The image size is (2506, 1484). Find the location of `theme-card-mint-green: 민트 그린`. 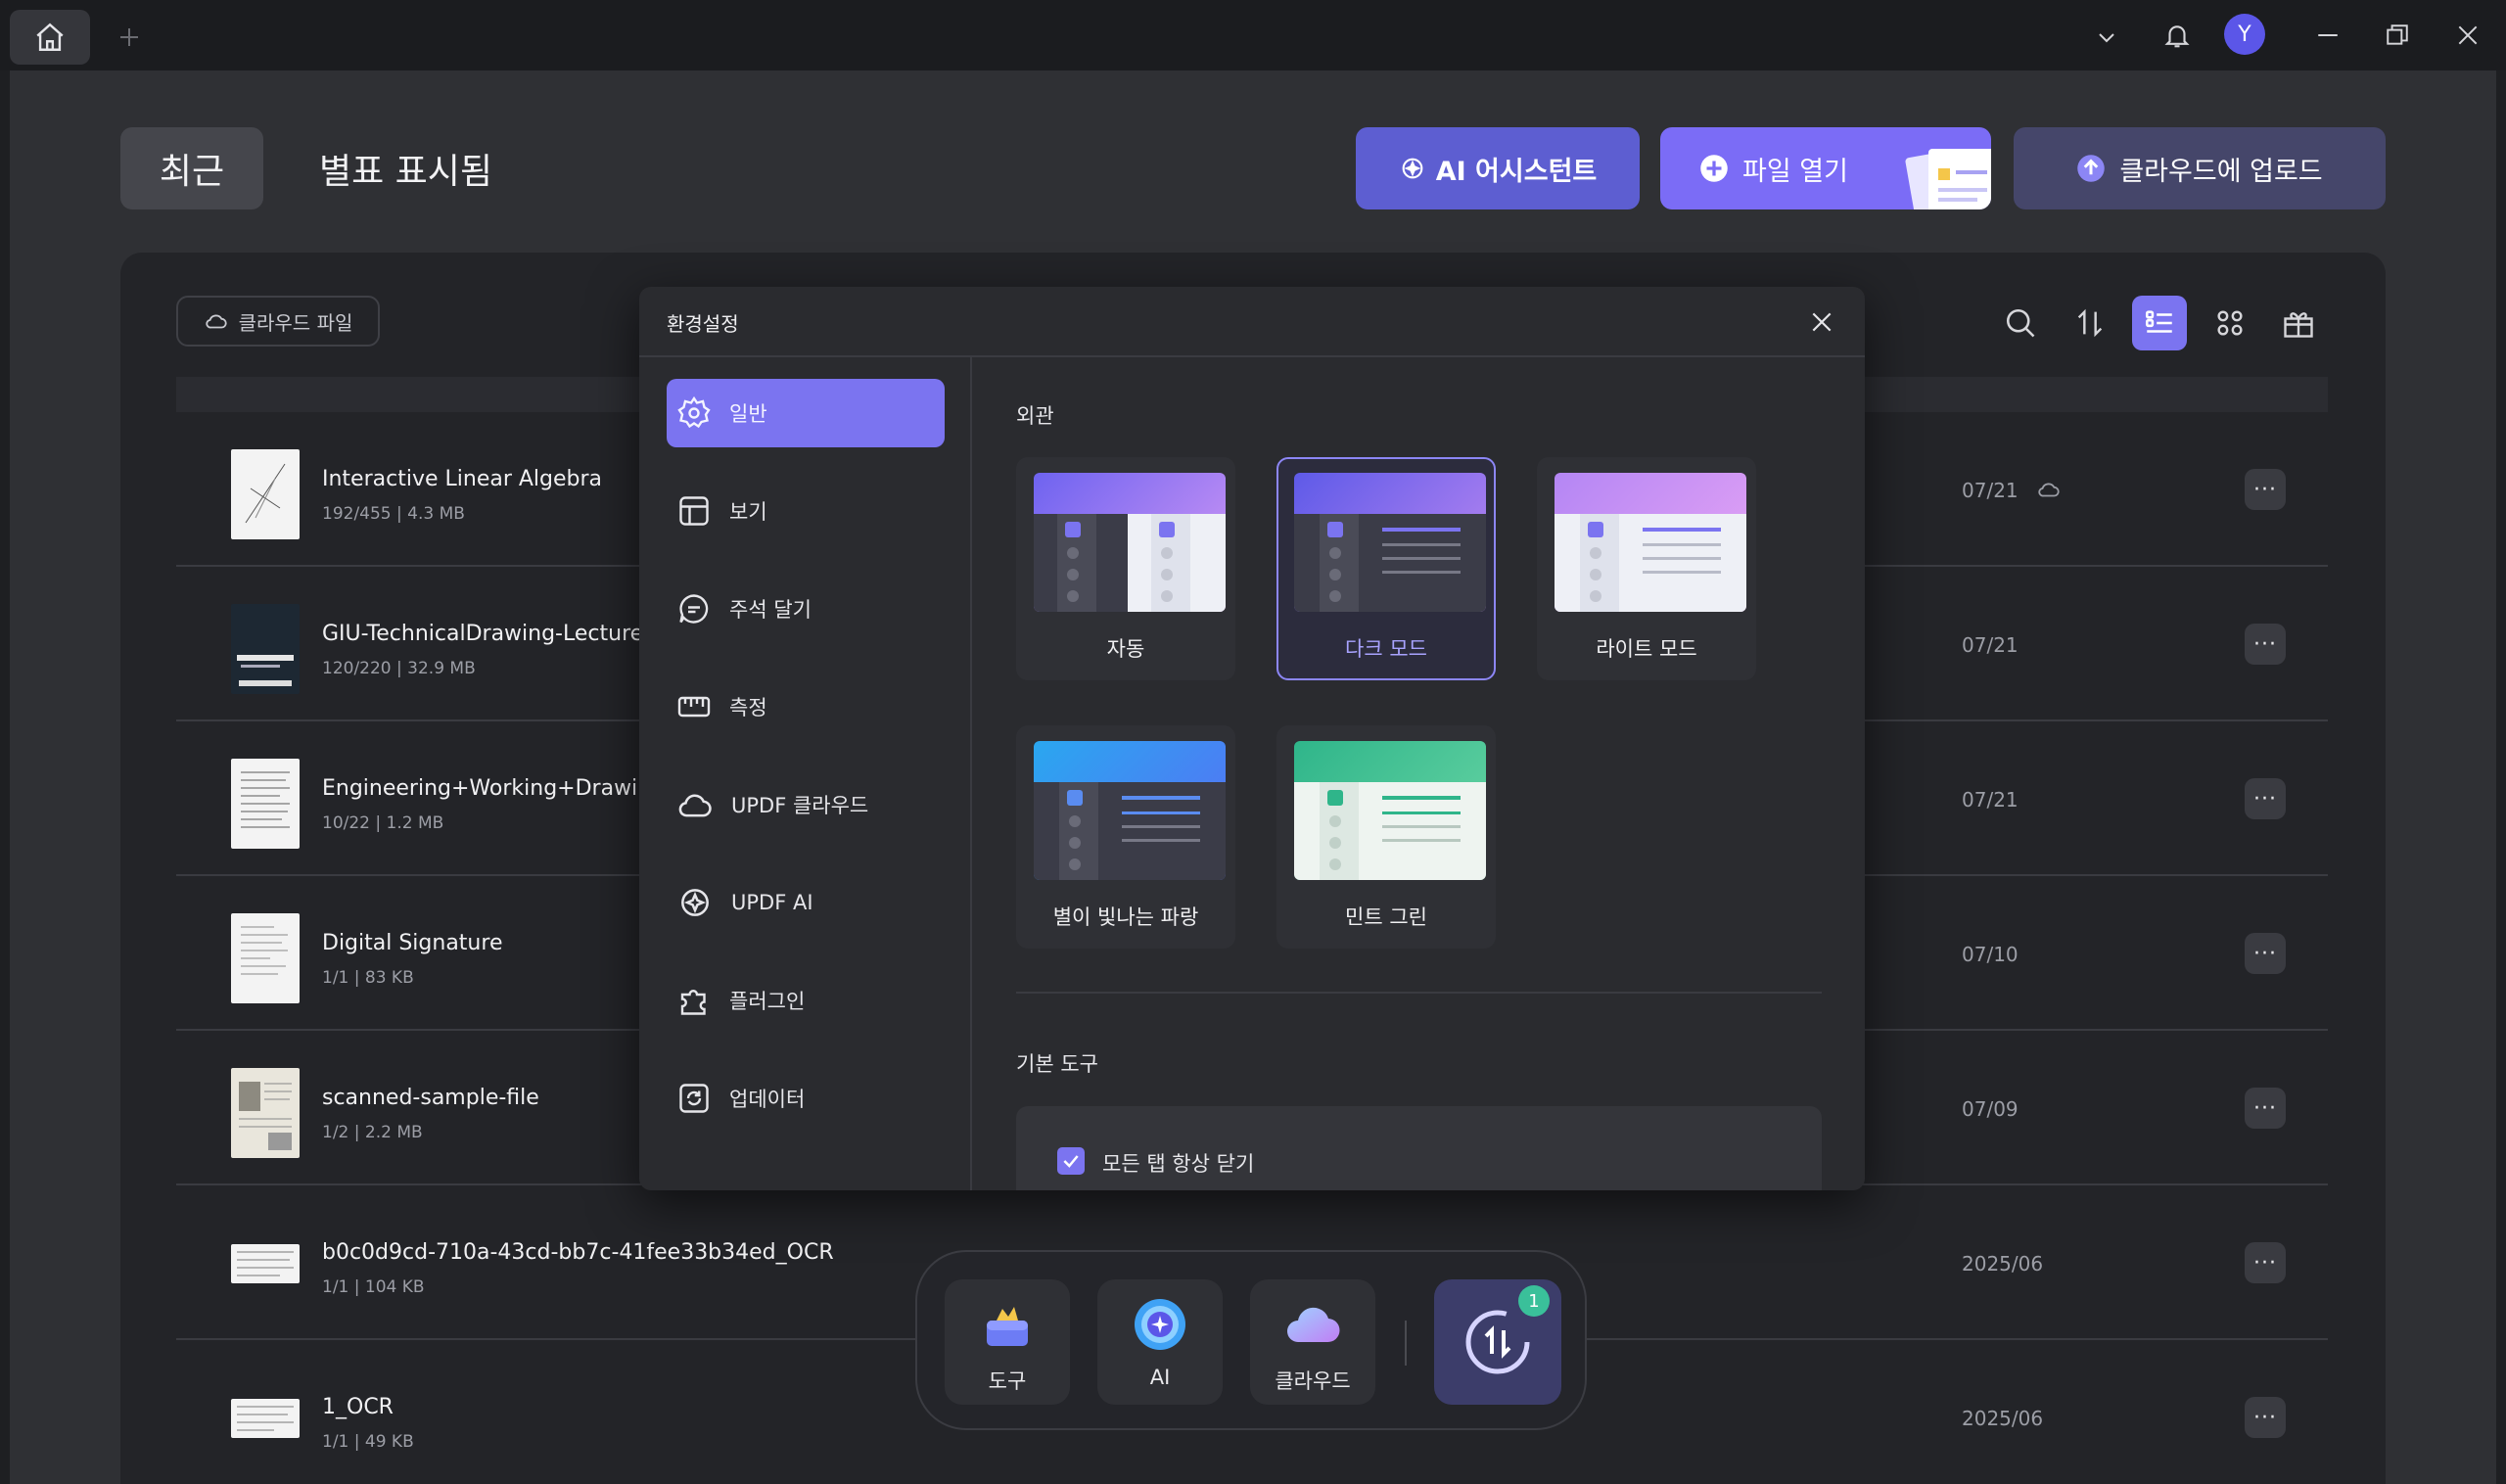

theme-card-mint-green: 민트 그린 is located at coordinates (1386, 837).